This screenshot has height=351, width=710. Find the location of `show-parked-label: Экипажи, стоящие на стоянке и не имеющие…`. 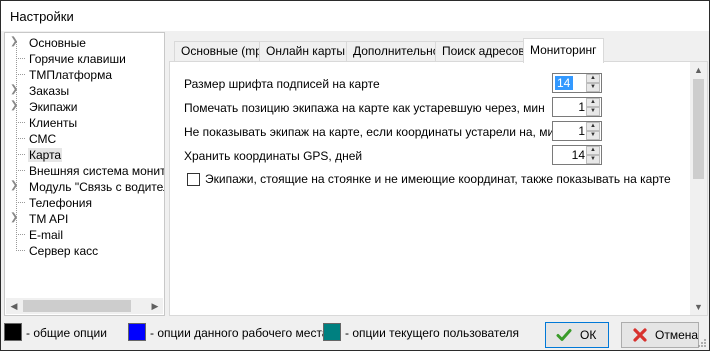

show-parked-label: Экипажи, стоящие на стоянке и не имеющие… is located at coordinates (438, 179).